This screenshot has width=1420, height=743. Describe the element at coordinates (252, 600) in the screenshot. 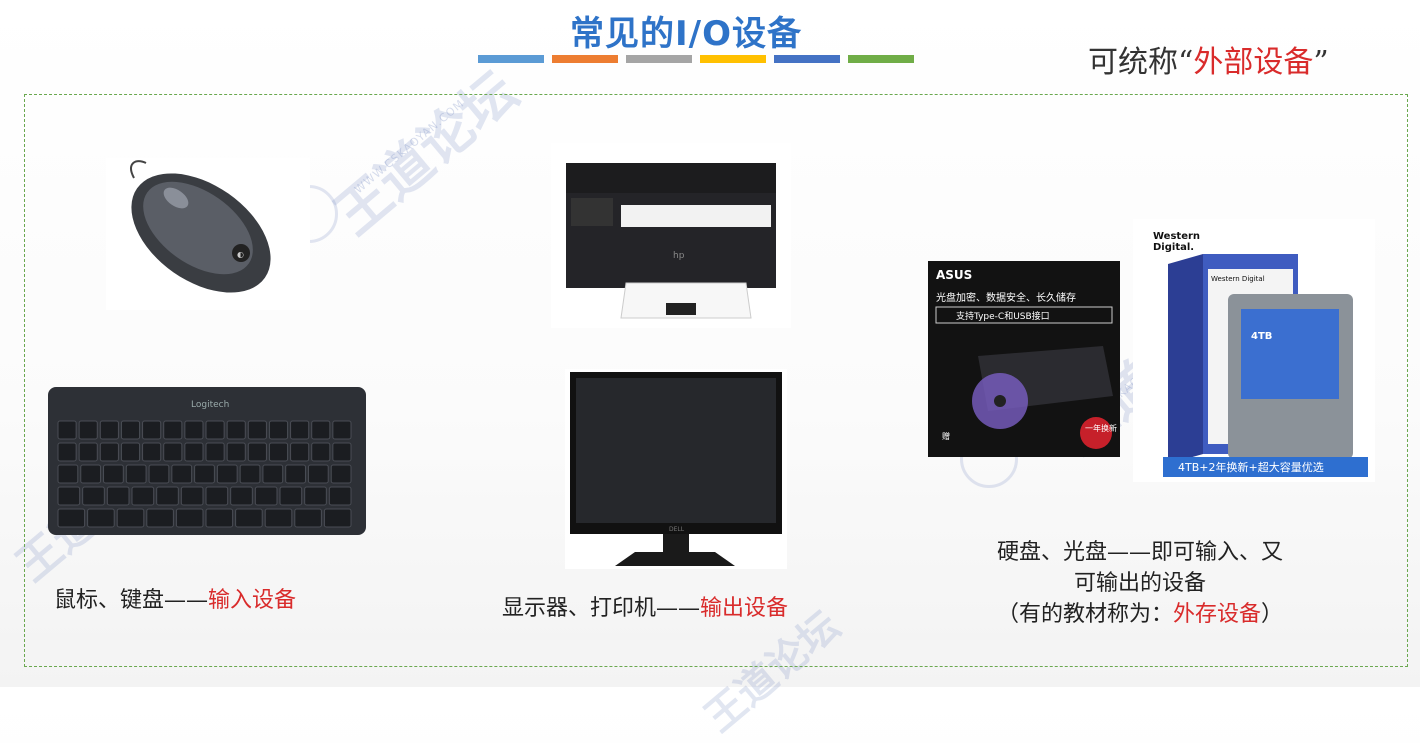

I see `caption-input-highlight: 输入设备` at that location.